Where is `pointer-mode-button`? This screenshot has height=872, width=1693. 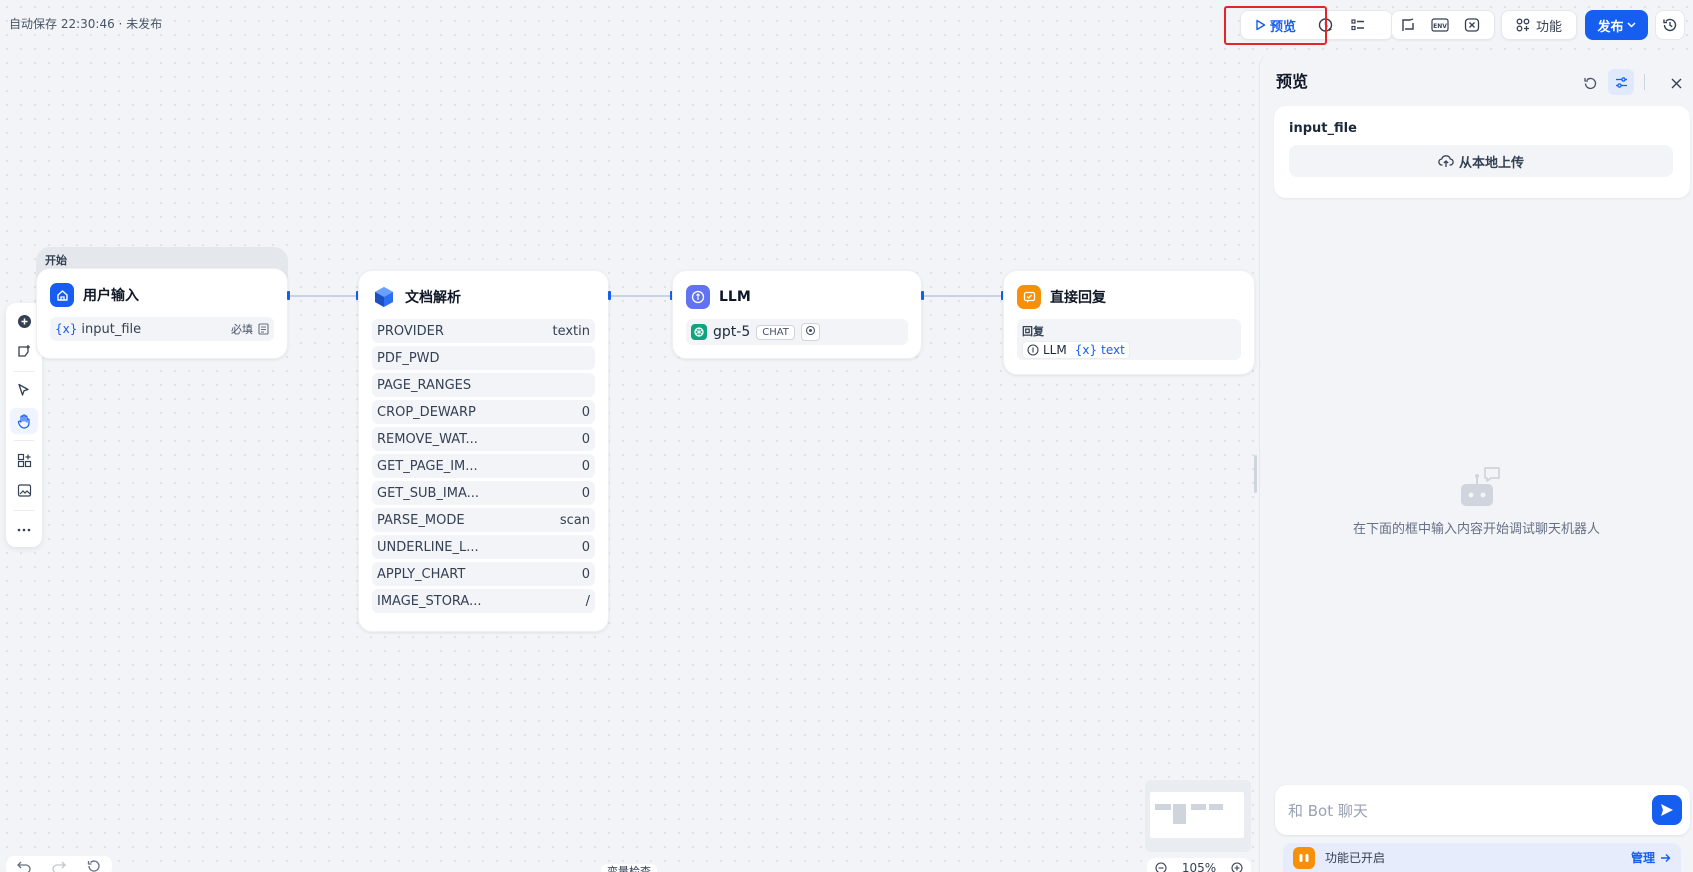
pointer-mode-button is located at coordinates (24, 391).